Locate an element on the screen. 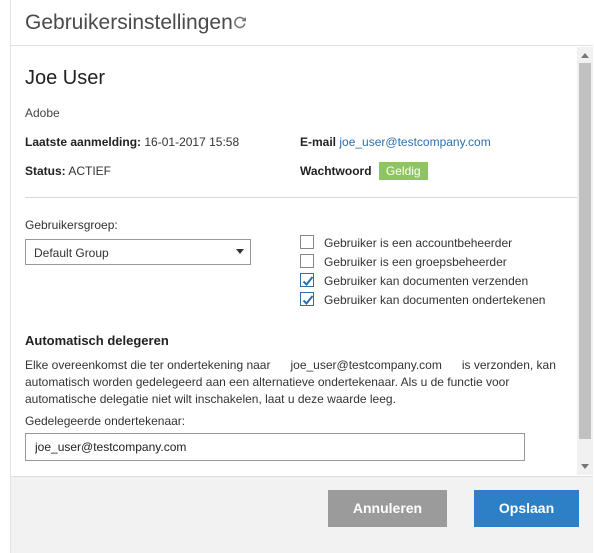 This screenshot has width=594, height=553. email-row: E-mail joe_user@testcompany.com is located at coordinates (395, 142).